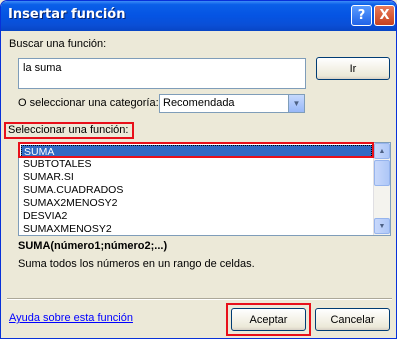  What do you see at coordinates (196, 216) in the screenshot?
I see `list-item: DESVIA2` at bounding box center [196, 216].